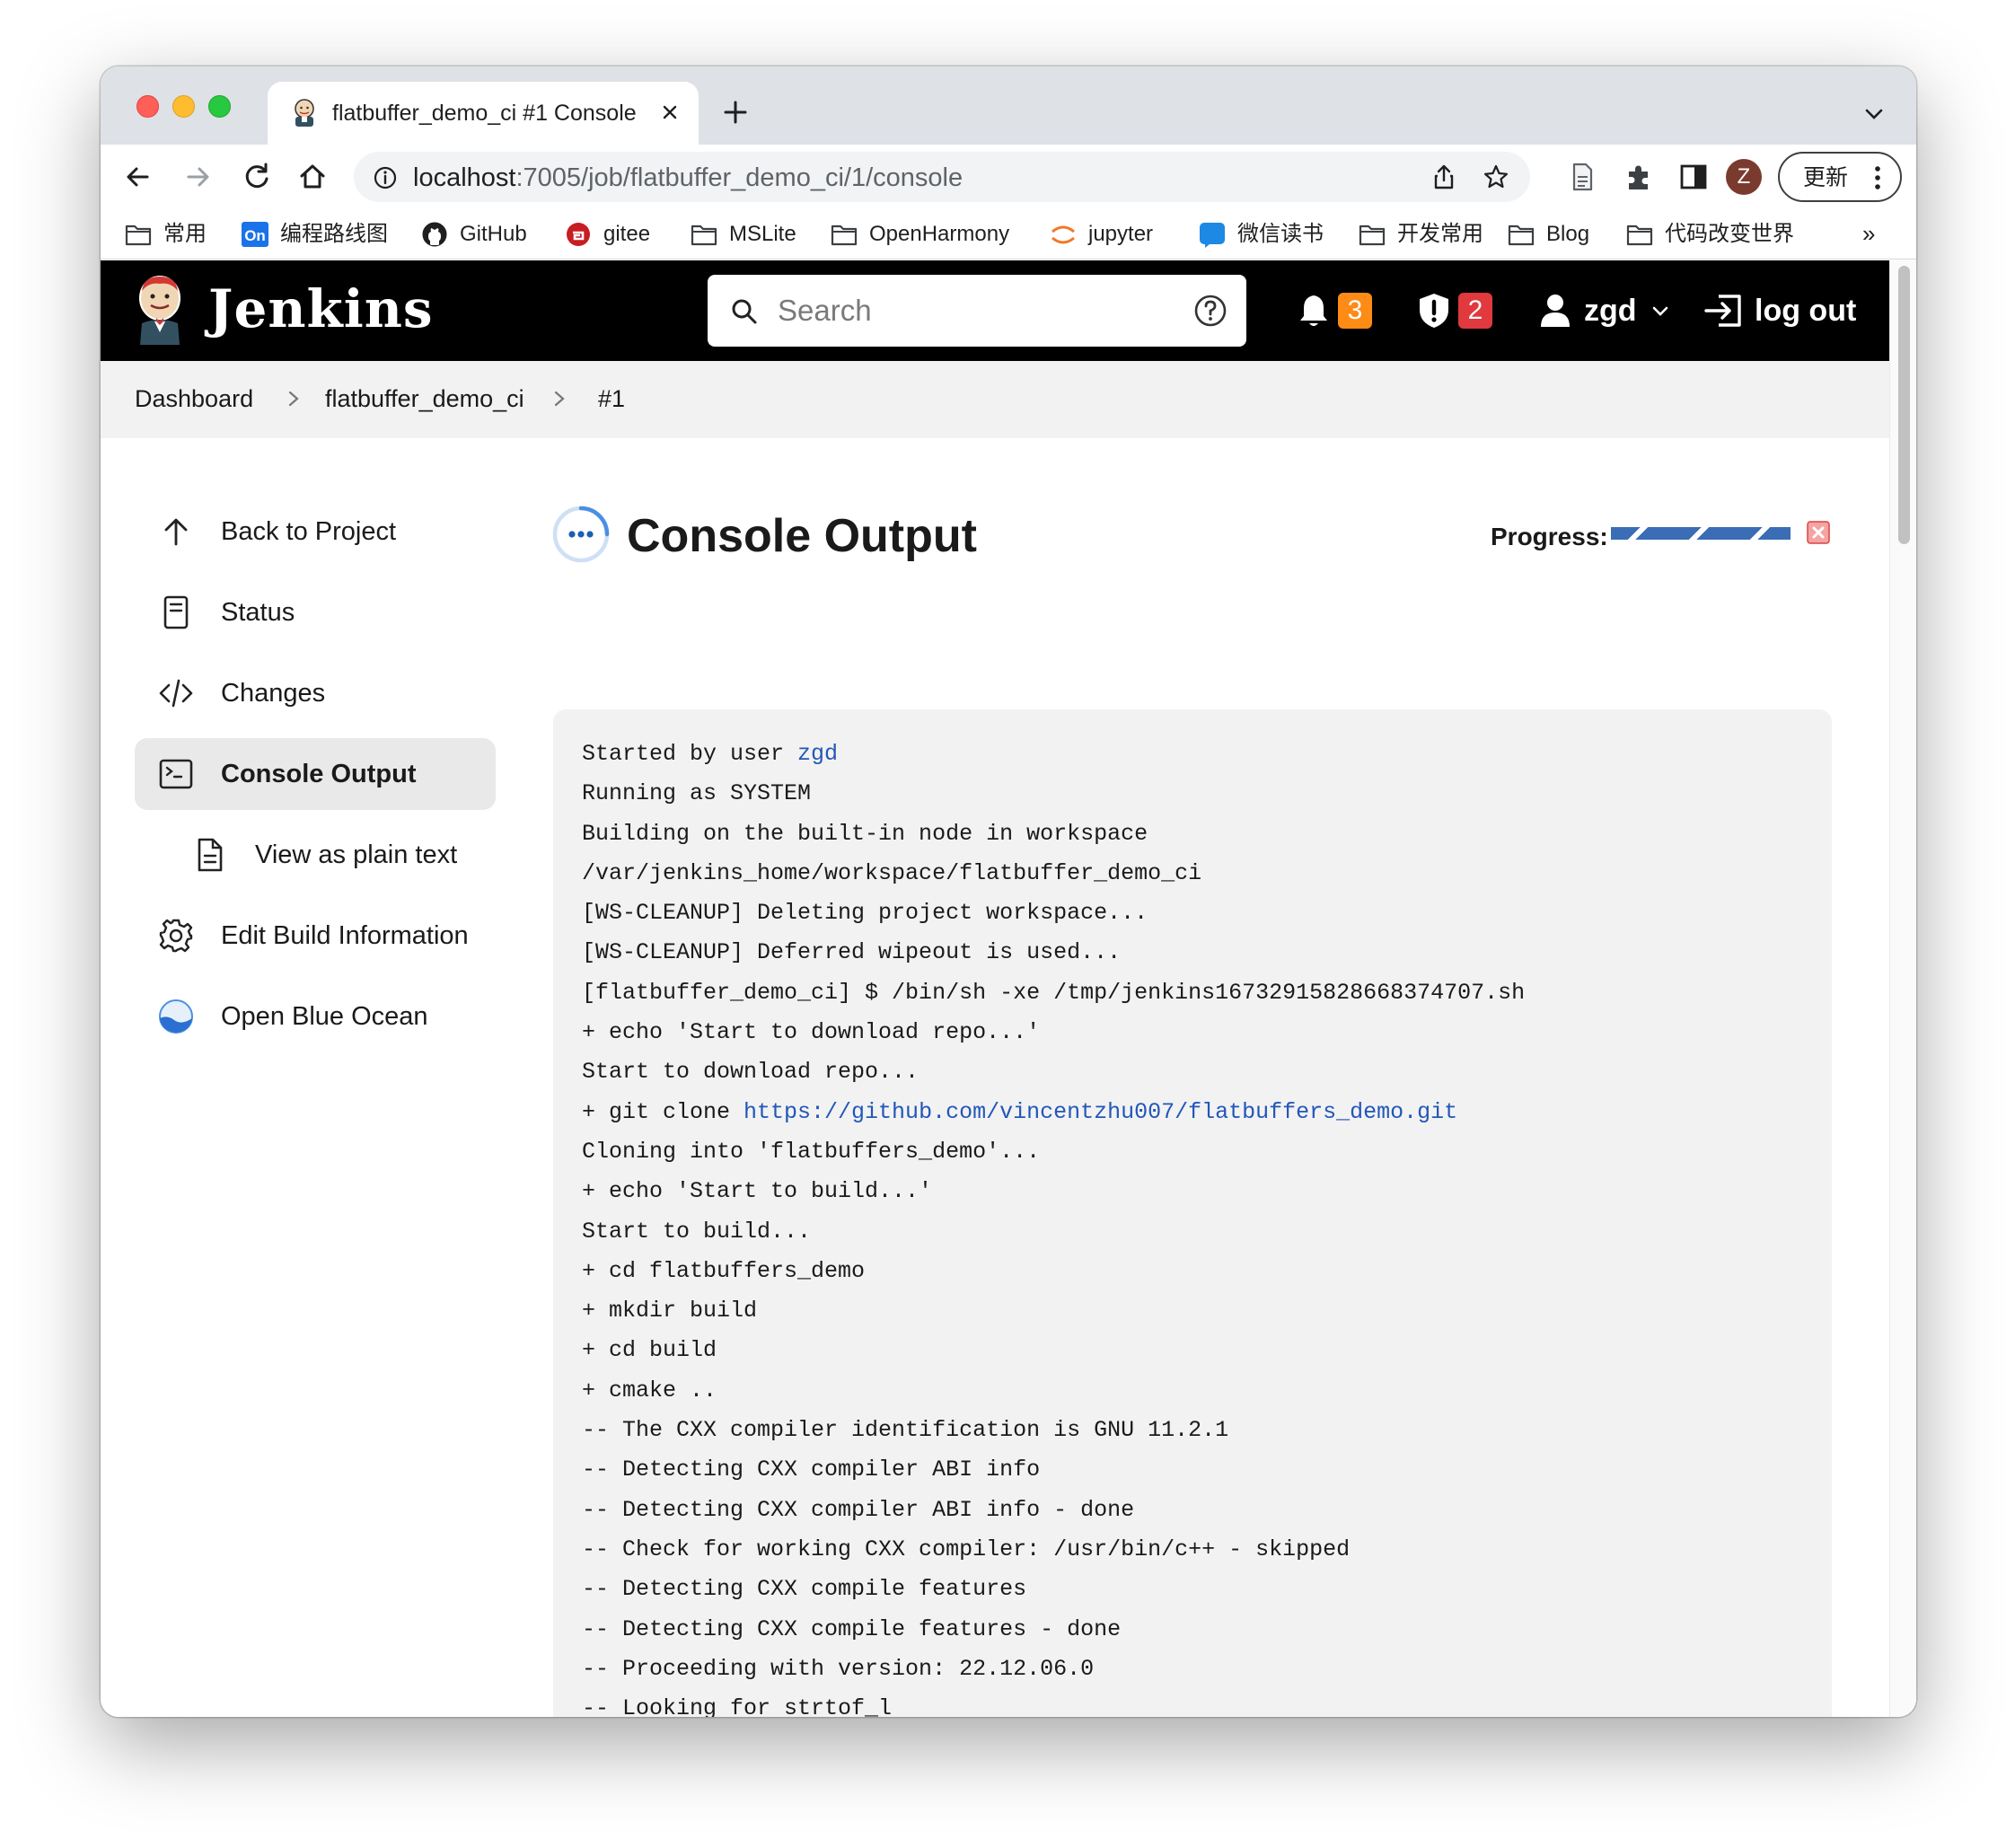 This screenshot has width=2015, height=1848. I want to click on profile-avatar: Z, so click(1744, 177).